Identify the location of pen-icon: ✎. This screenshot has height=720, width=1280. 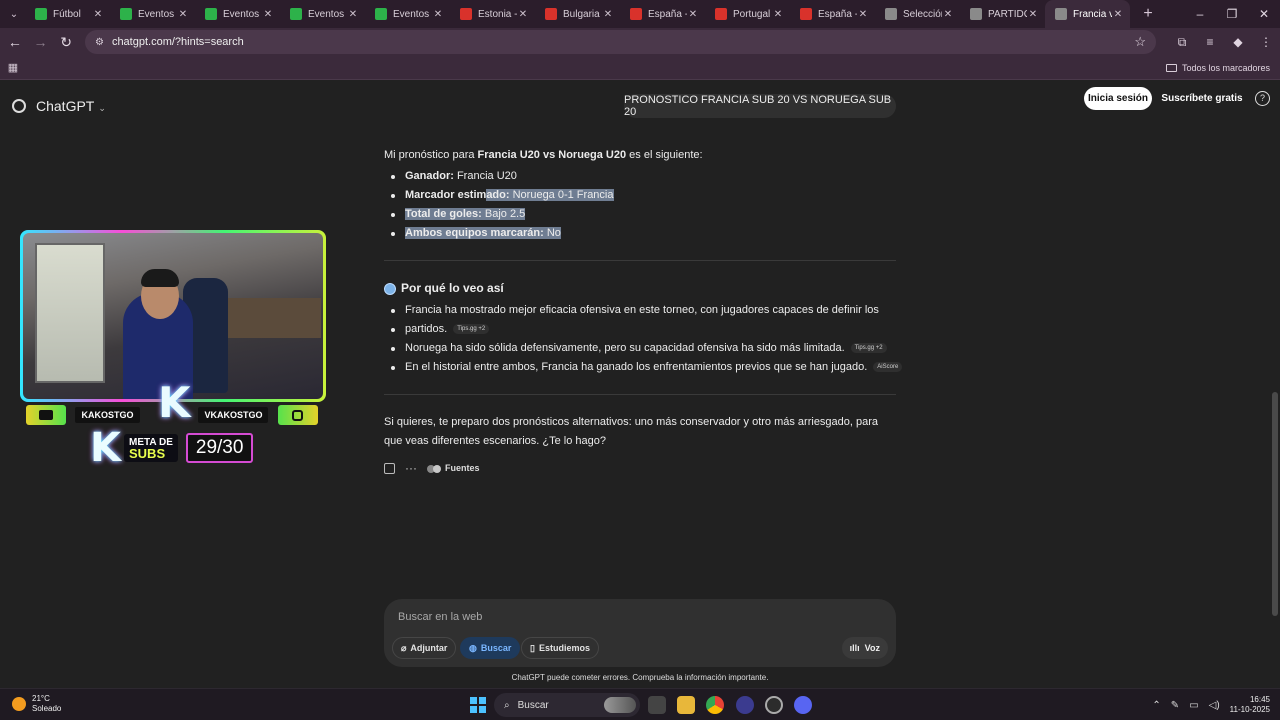
(1175, 705).